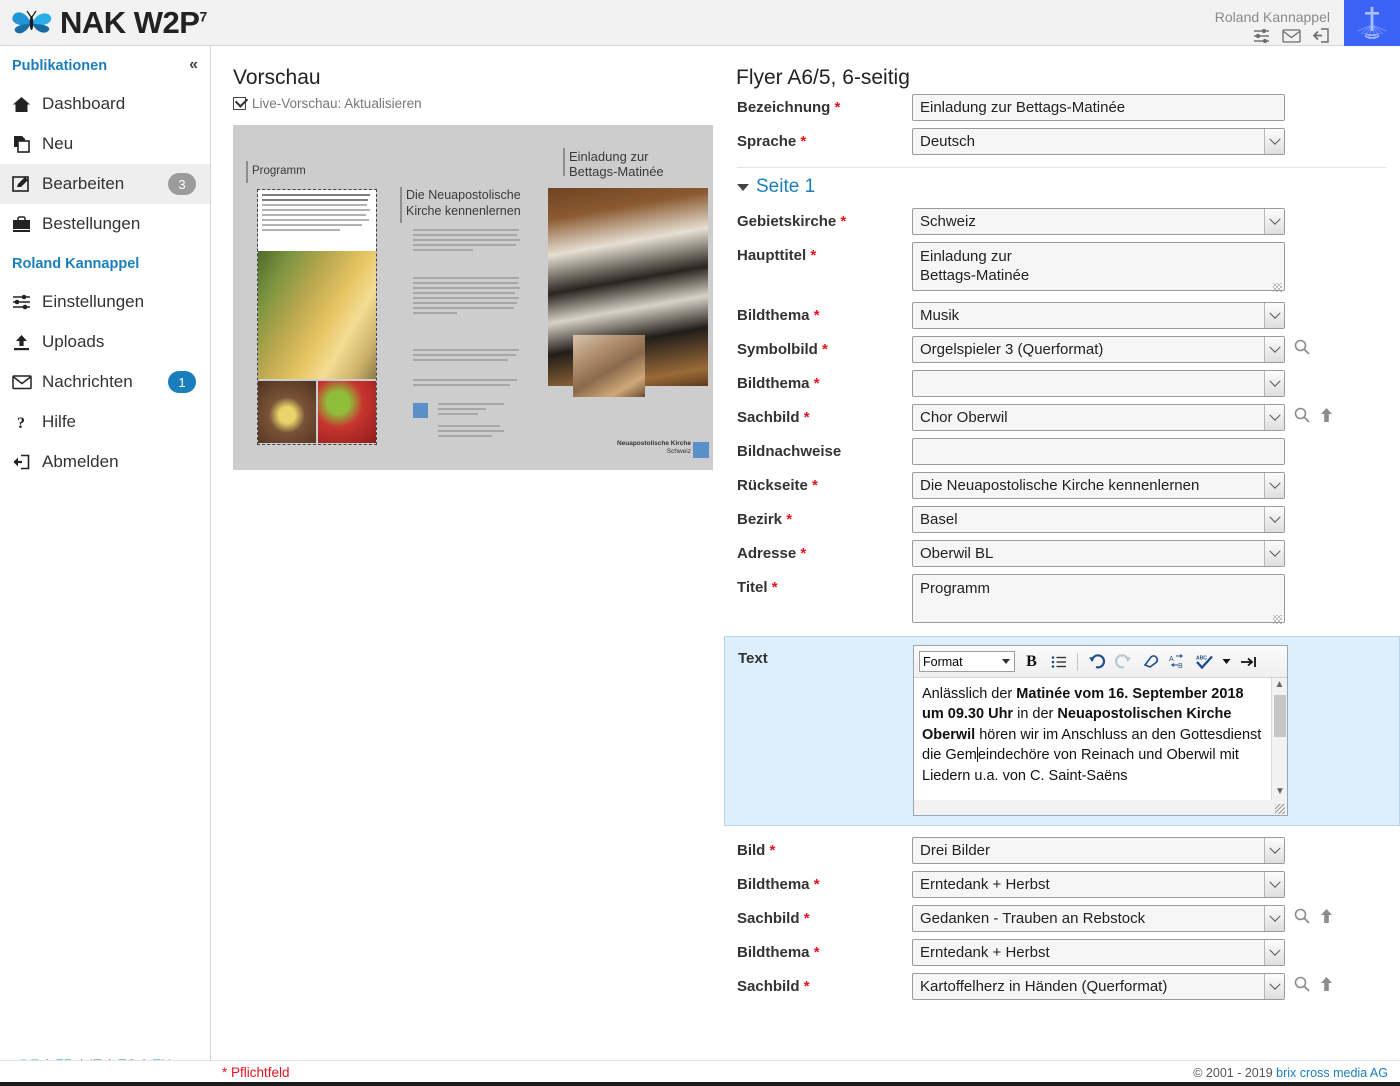  I want to click on mail-icon, so click(1291, 35).